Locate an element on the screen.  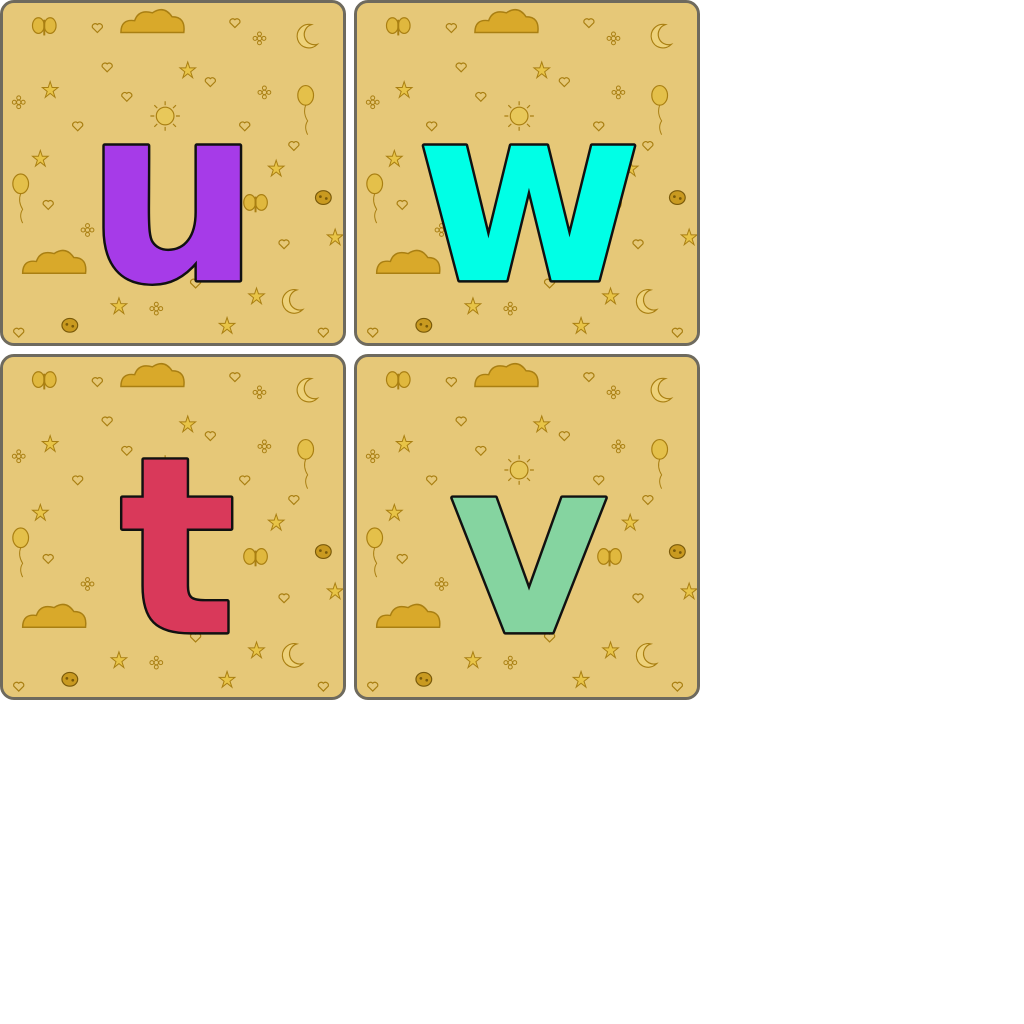
letter-tile-v: v is located at coordinates (527, 527).